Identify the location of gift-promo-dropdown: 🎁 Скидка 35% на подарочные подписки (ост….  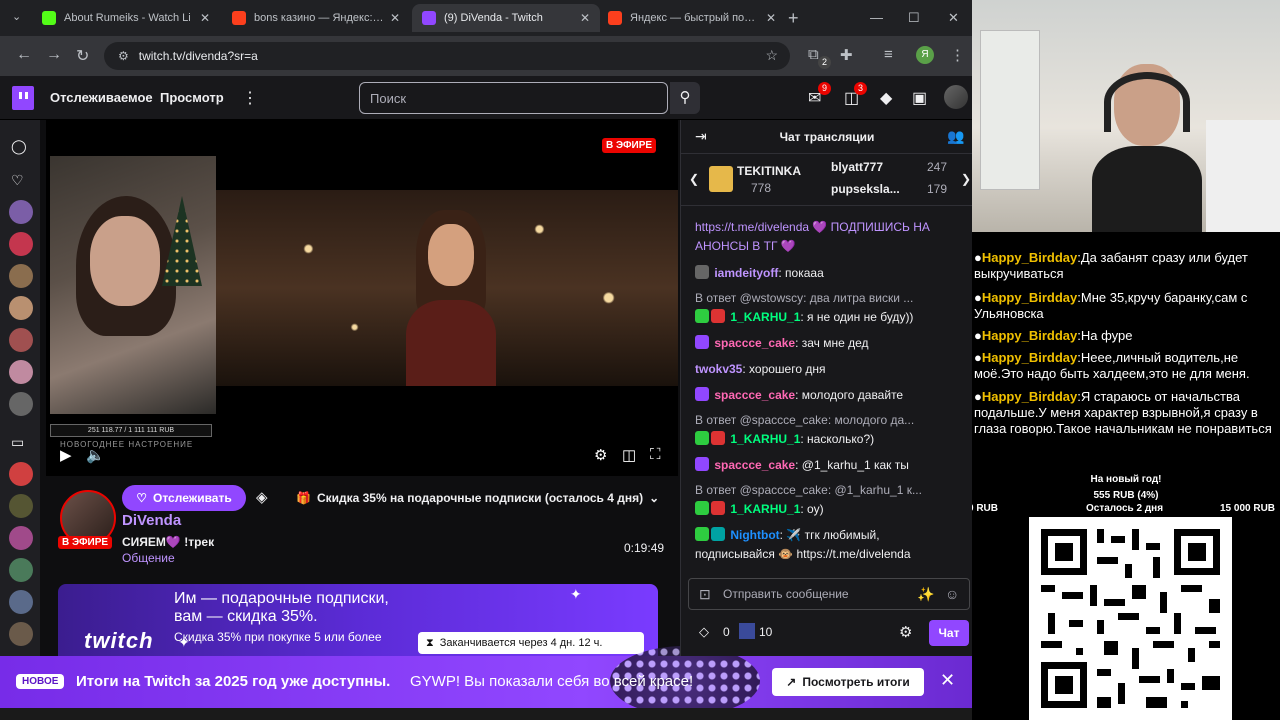
(482, 498).